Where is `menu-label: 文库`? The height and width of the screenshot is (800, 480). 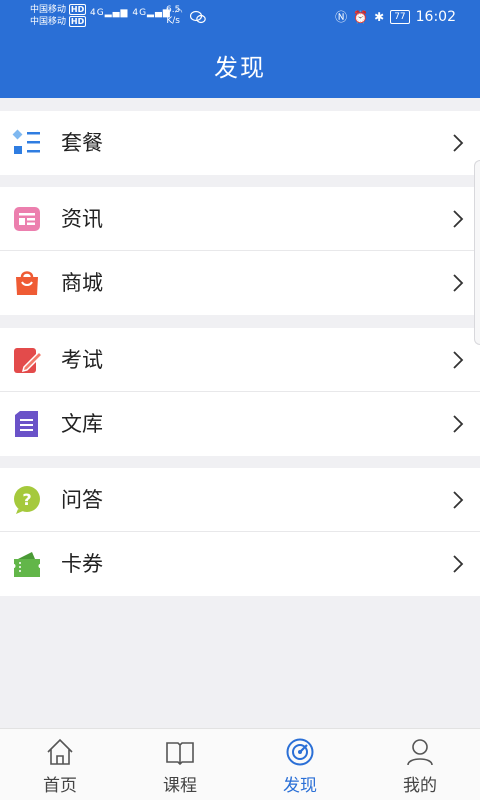
menu-label: 文库 is located at coordinates (82, 424).